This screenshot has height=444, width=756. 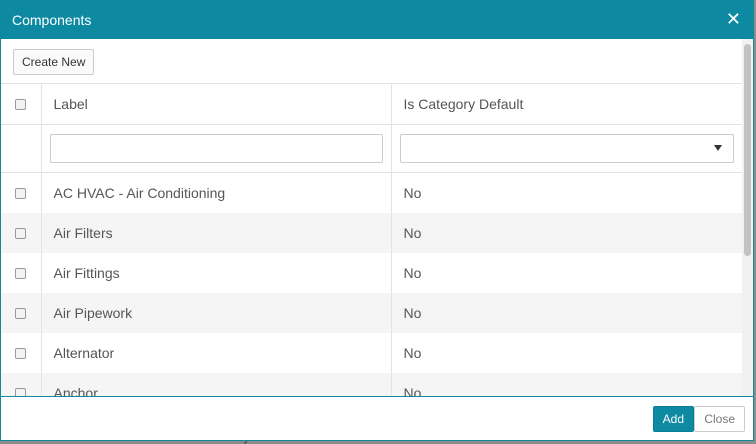 I want to click on filter-spacer, so click(x=21, y=148).